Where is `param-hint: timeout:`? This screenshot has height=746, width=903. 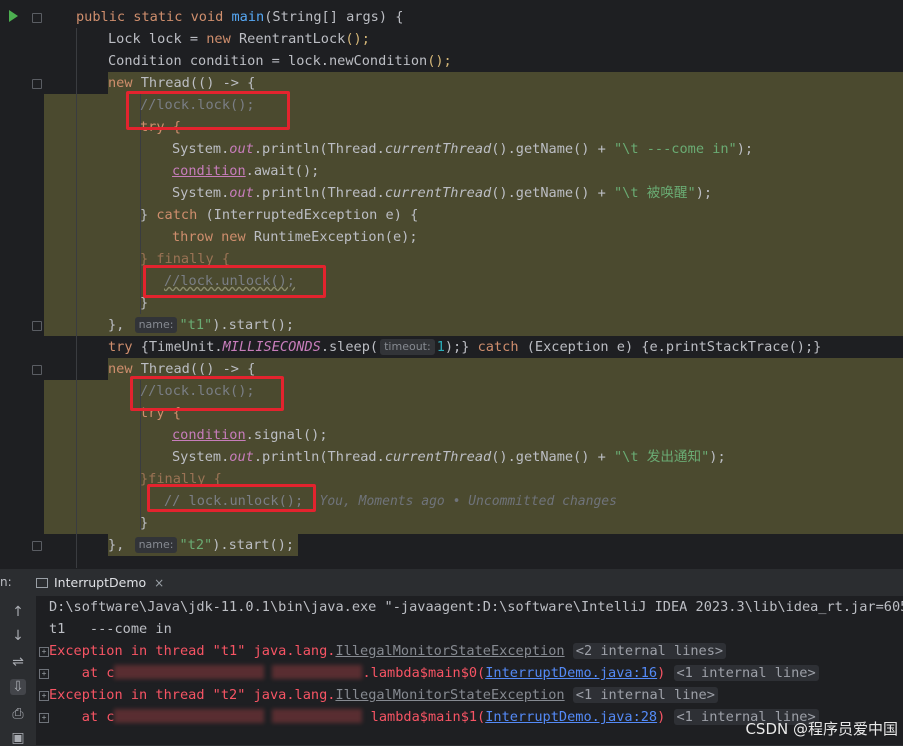
param-hint: timeout: is located at coordinates (407, 347).